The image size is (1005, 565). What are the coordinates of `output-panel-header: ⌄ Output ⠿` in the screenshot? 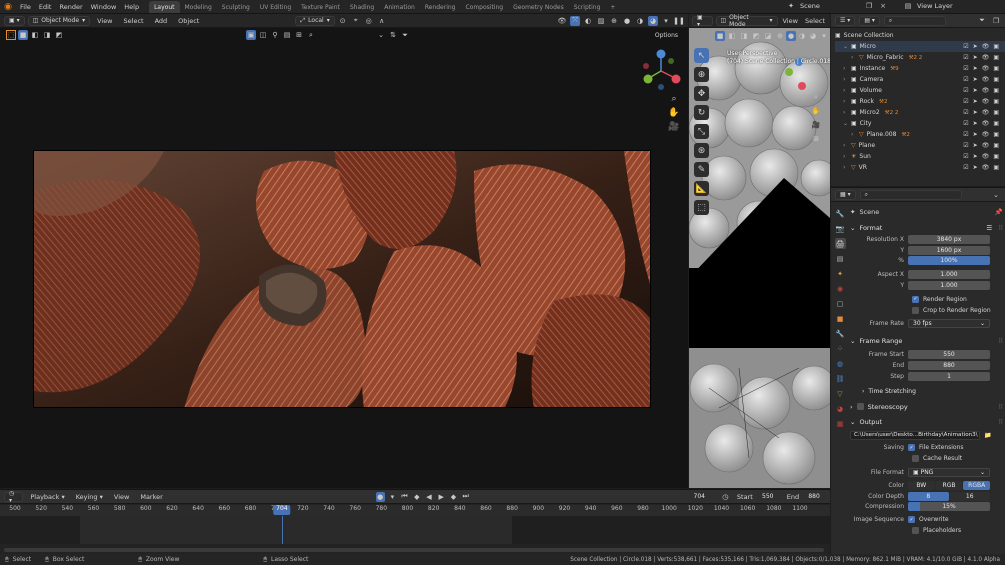 It's located at (926, 422).